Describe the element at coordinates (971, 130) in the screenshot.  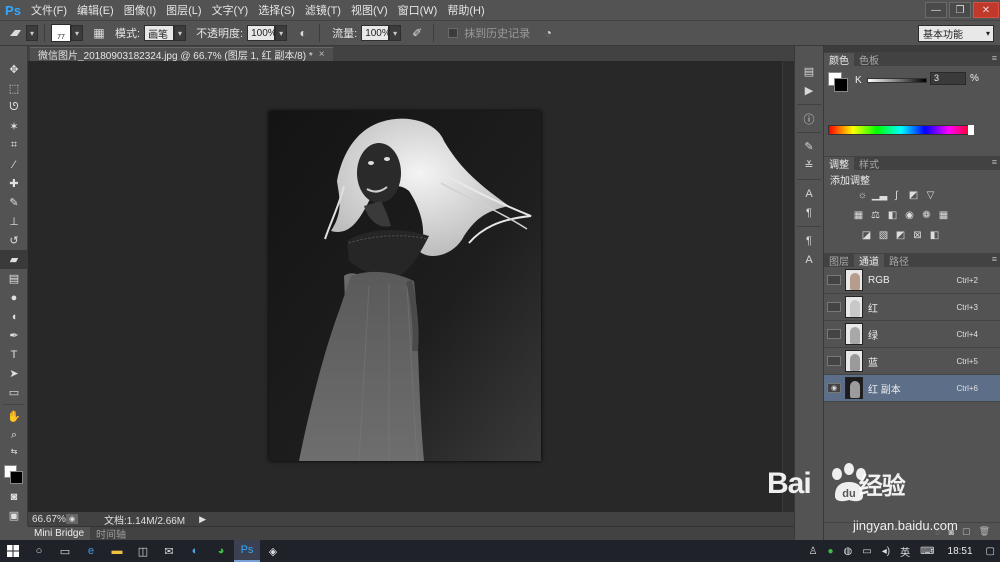
I see `spectrum-white-swatch` at that location.